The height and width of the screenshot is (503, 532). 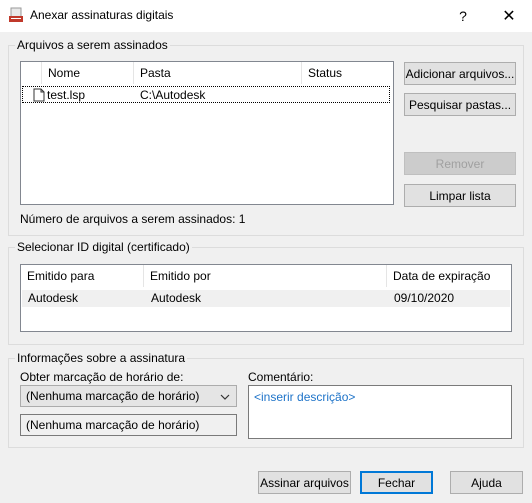 What do you see at coordinates (225, 397) in the screenshot?
I see `chevron-down-icon` at bounding box center [225, 397].